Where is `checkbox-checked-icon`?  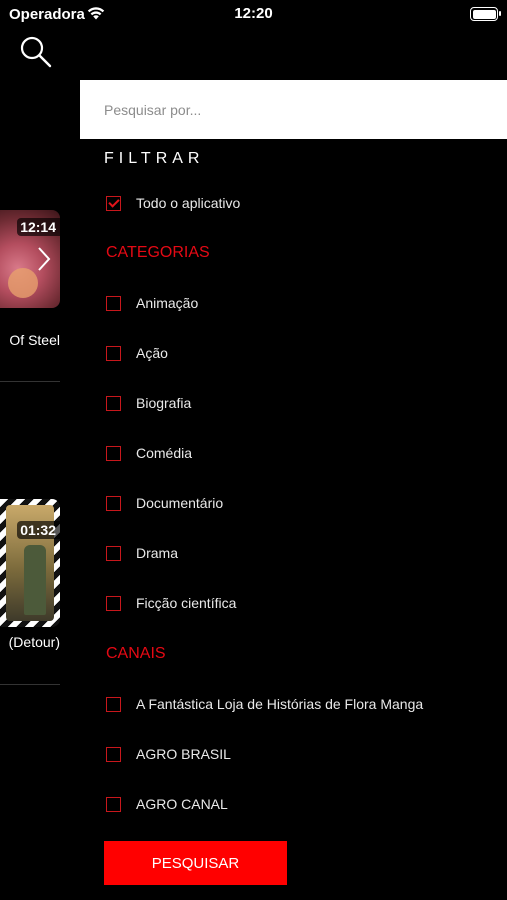
checkbox-checked-icon is located at coordinates (113, 203).